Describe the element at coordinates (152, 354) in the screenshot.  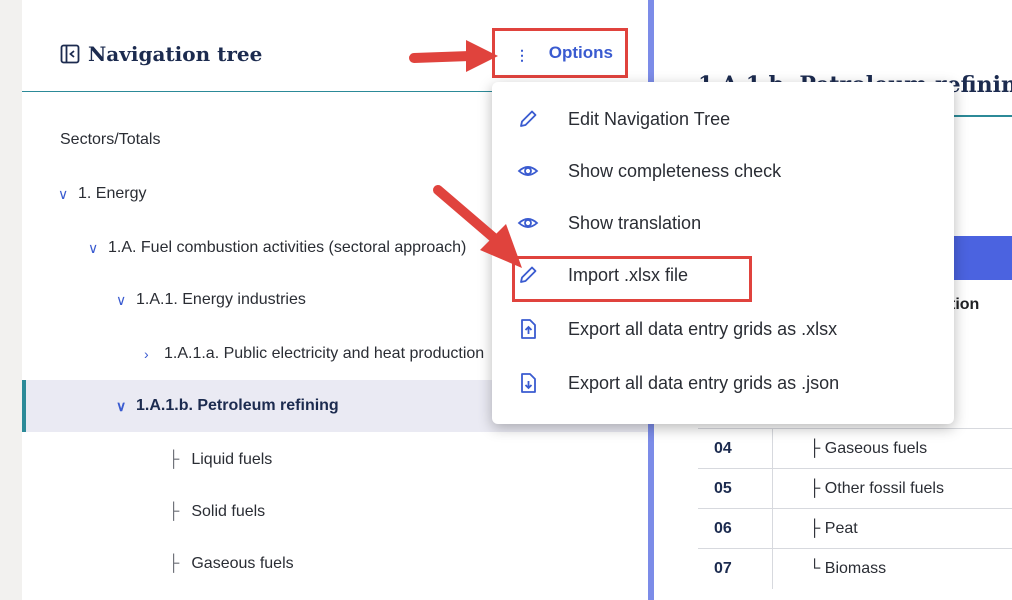
I see `chevron-right-icon: ›` at that location.